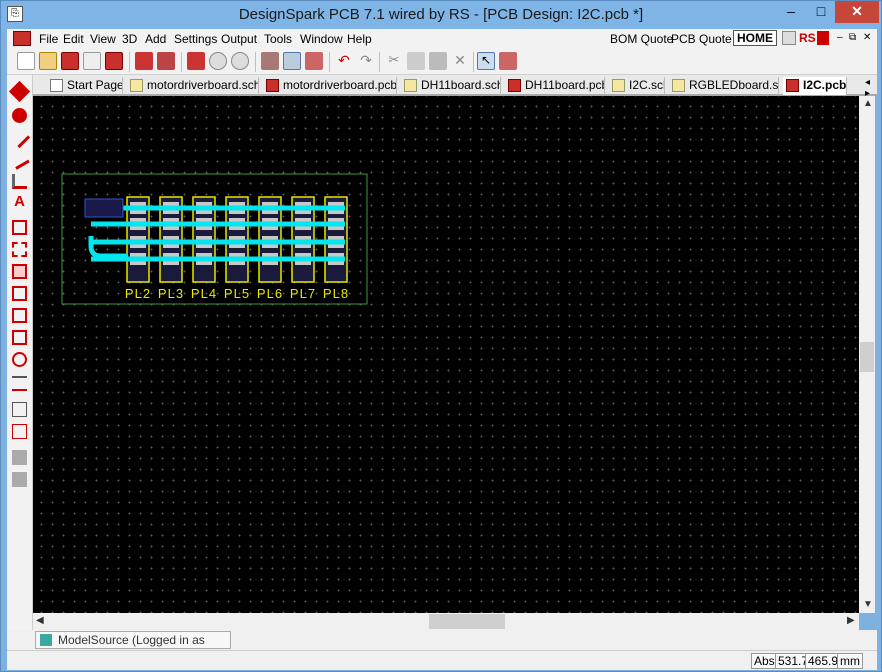 The width and height of the screenshot is (882, 672). Describe the element at coordinates (114, 61) in the screenshot. I see `library-icon` at that location.